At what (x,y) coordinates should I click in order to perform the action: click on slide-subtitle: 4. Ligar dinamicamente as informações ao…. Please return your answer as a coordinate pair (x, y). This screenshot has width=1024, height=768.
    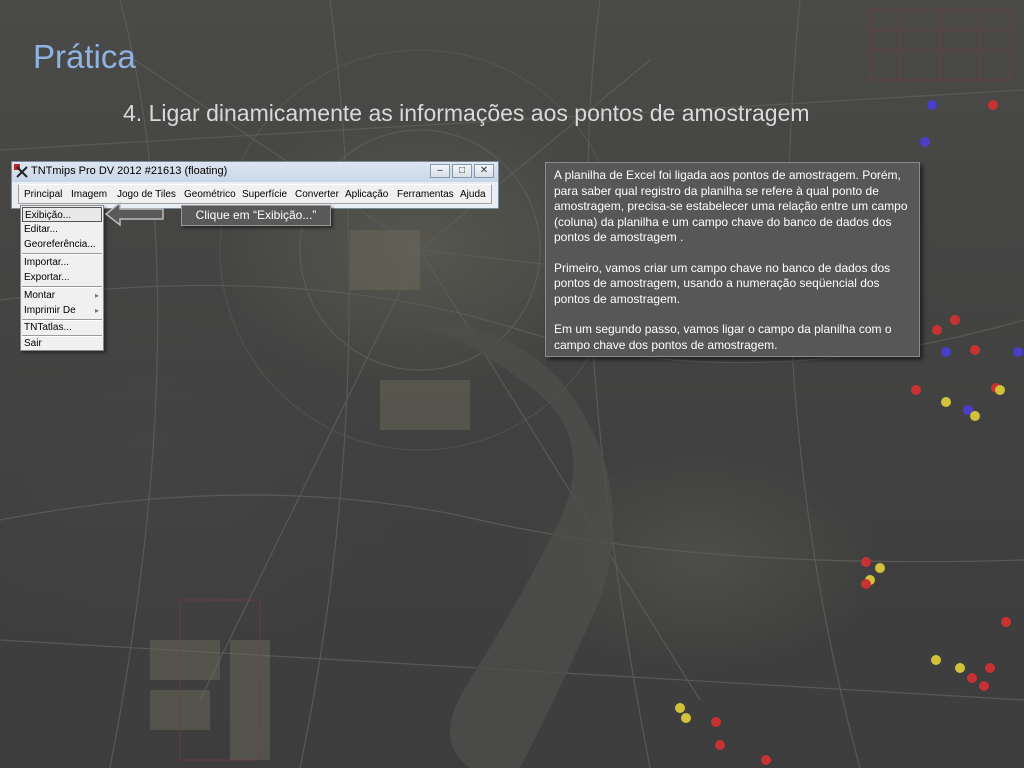
    Looking at the image, I should click on (466, 113).